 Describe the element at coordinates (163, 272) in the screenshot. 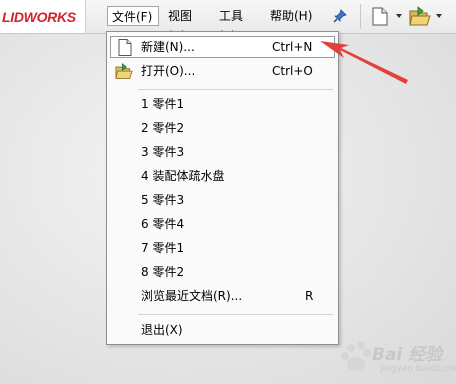

I see `menu-item-label: 8 零件2` at that location.